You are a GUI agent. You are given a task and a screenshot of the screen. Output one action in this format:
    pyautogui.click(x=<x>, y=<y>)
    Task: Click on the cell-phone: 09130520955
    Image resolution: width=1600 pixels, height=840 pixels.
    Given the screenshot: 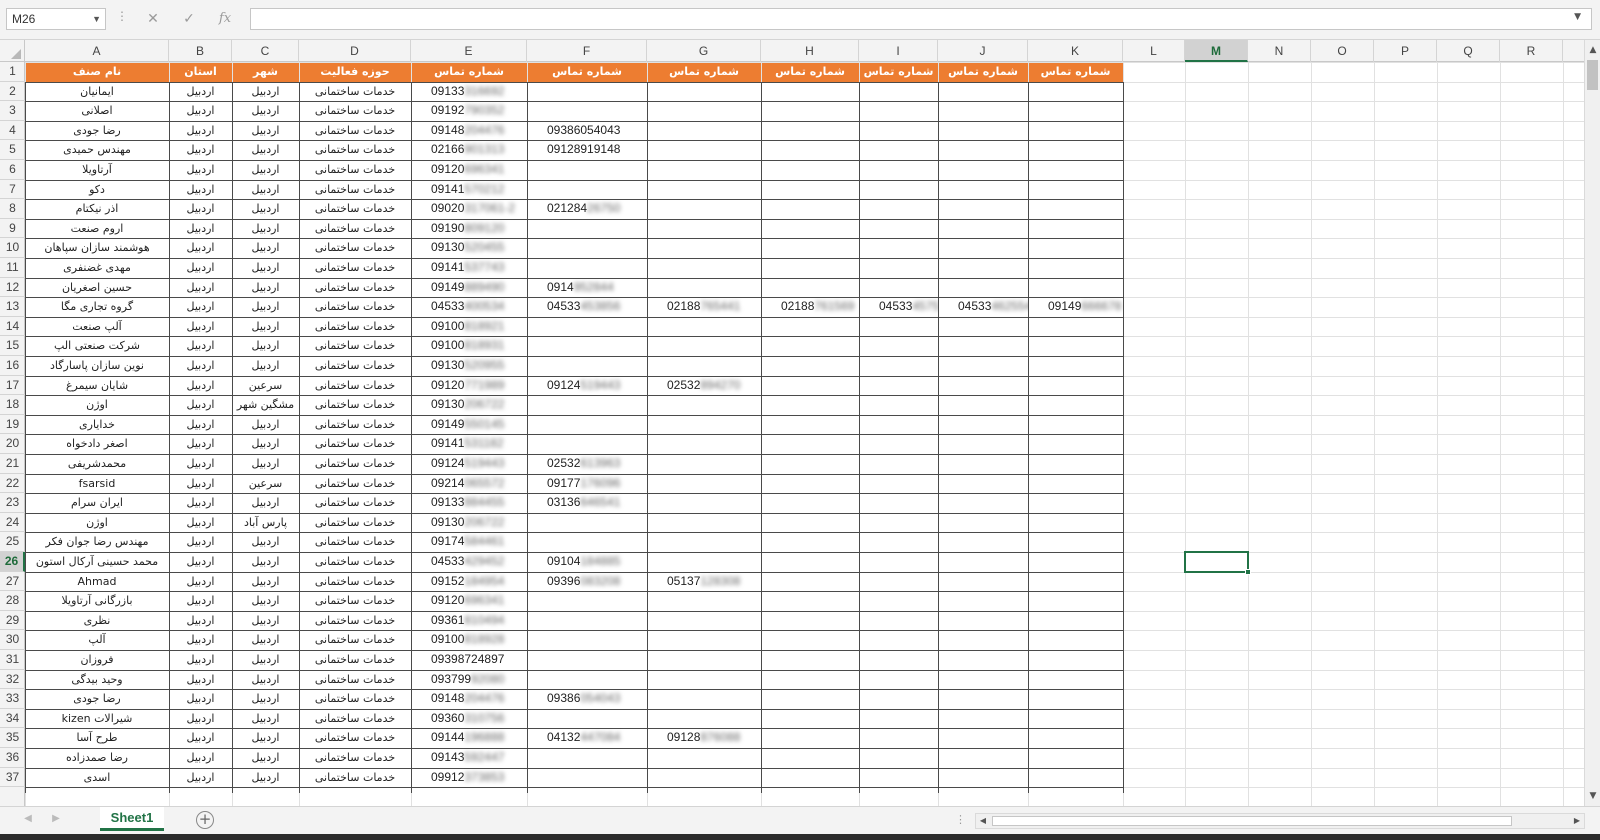 What is the action you would take?
    pyautogui.click(x=469, y=366)
    